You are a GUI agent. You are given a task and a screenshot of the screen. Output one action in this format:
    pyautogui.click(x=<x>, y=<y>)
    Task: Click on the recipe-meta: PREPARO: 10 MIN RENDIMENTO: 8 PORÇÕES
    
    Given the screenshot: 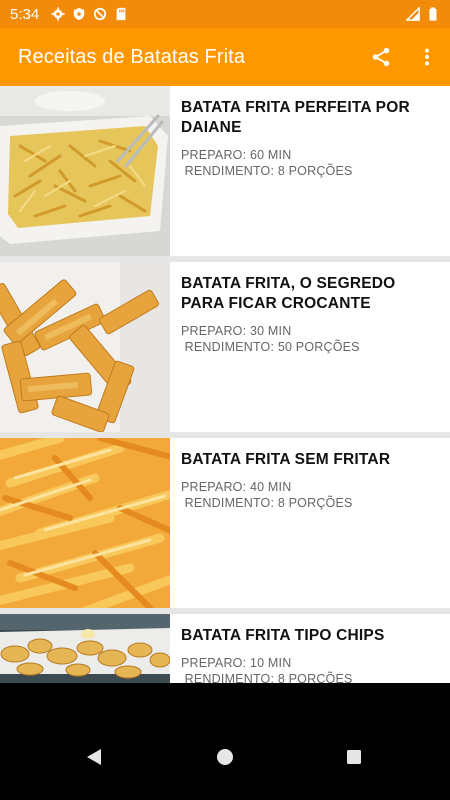 What is the action you would take?
    pyautogui.click(x=267, y=669)
    